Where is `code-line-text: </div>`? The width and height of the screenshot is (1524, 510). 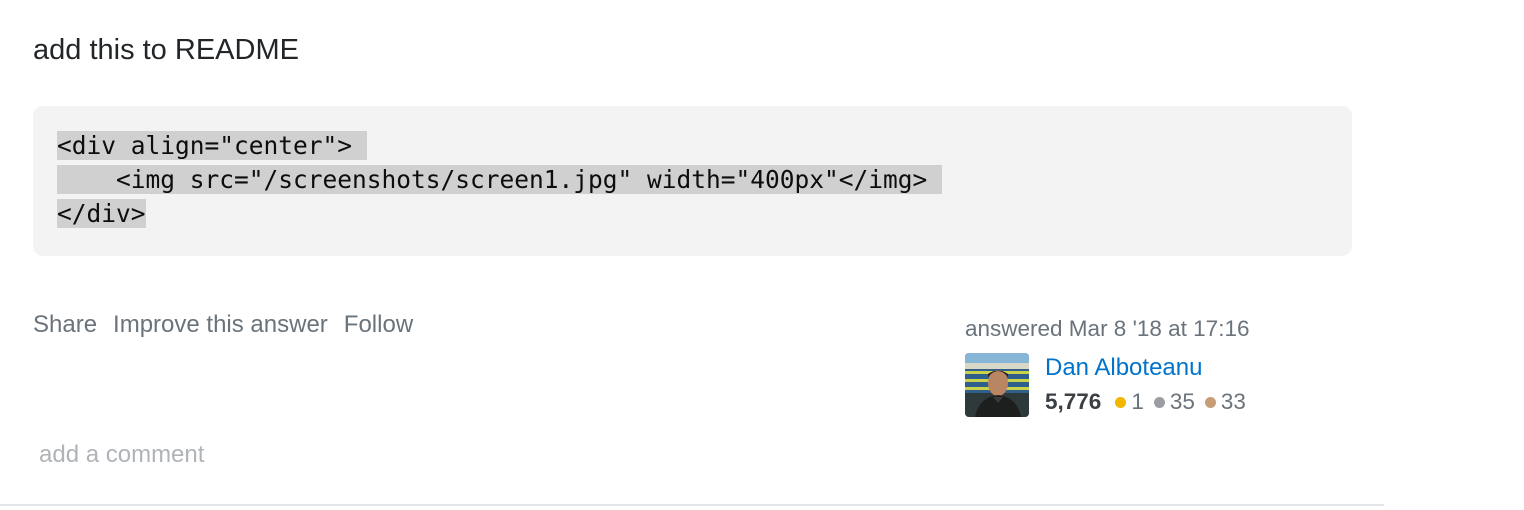
code-line-text: </div> is located at coordinates (101, 213).